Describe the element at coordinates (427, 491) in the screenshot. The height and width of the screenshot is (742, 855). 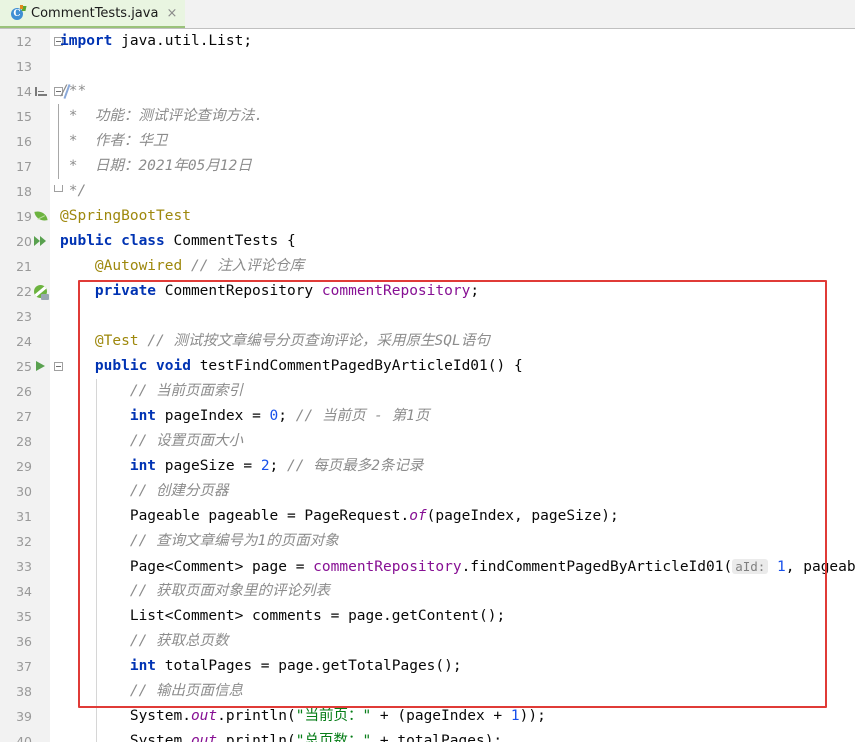
I see `code-line: 30 // 创建分页器` at that location.